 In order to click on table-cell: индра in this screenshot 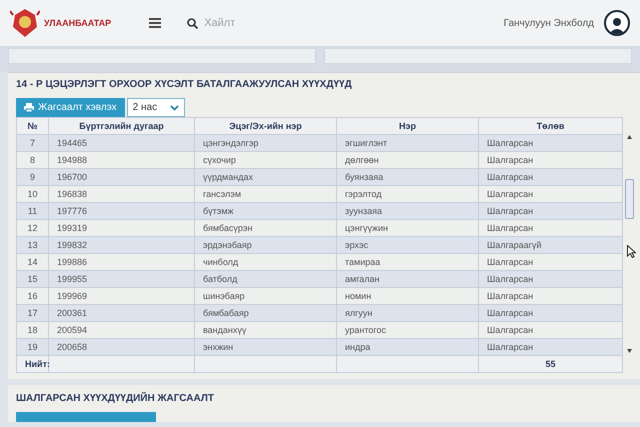, I will do `click(407, 347)`.